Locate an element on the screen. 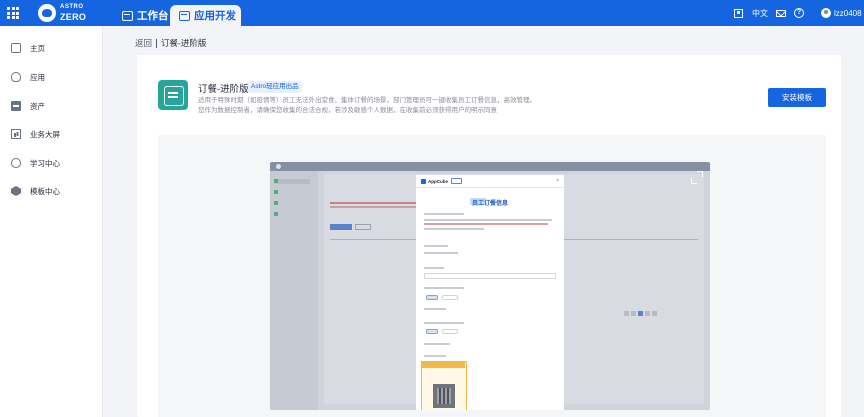  sidebar-item-label: 模板中心 is located at coordinates (45, 191).